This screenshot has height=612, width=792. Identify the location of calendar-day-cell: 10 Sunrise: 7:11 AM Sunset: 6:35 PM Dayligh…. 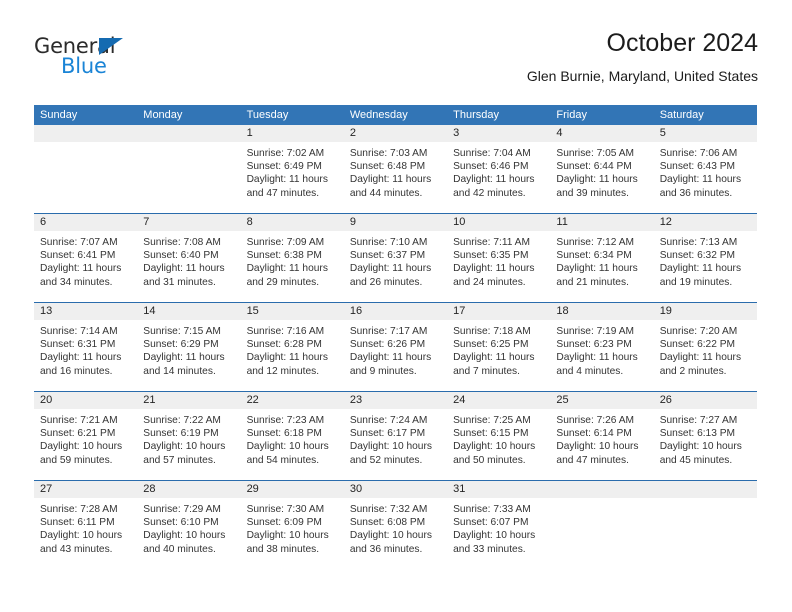
(499, 258).